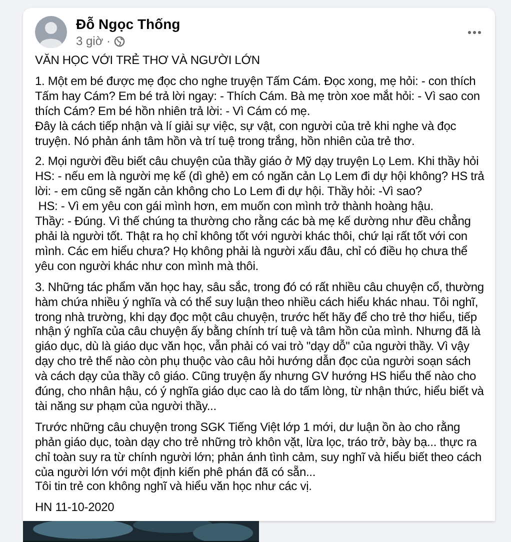 The image size is (511, 542). What do you see at coordinates (75, 508) in the screenshot?
I see `post-paragraph: HN 11-10-2020` at bounding box center [75, 508].